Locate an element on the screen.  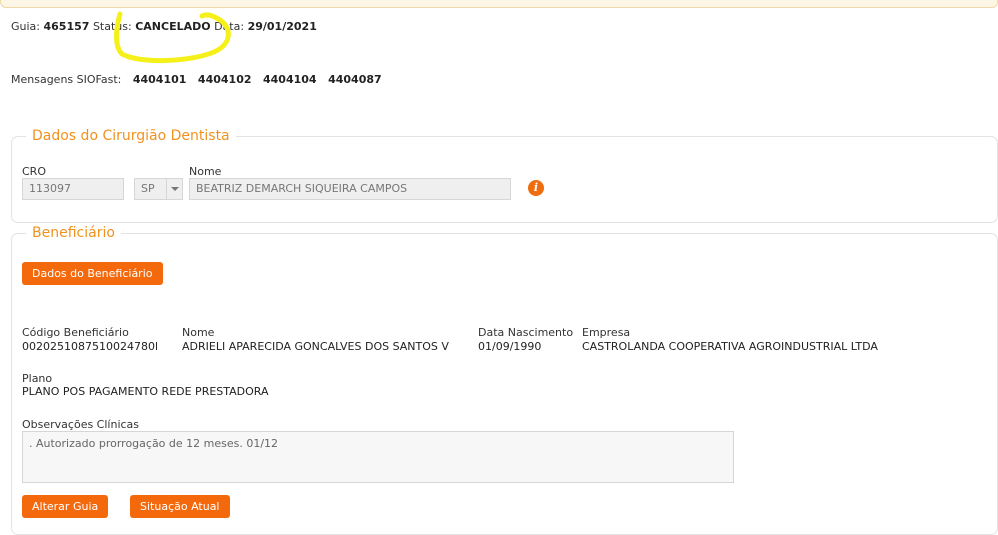
mensagens-label: Mensagens SIOFast: is located at coordinates (66, 79).